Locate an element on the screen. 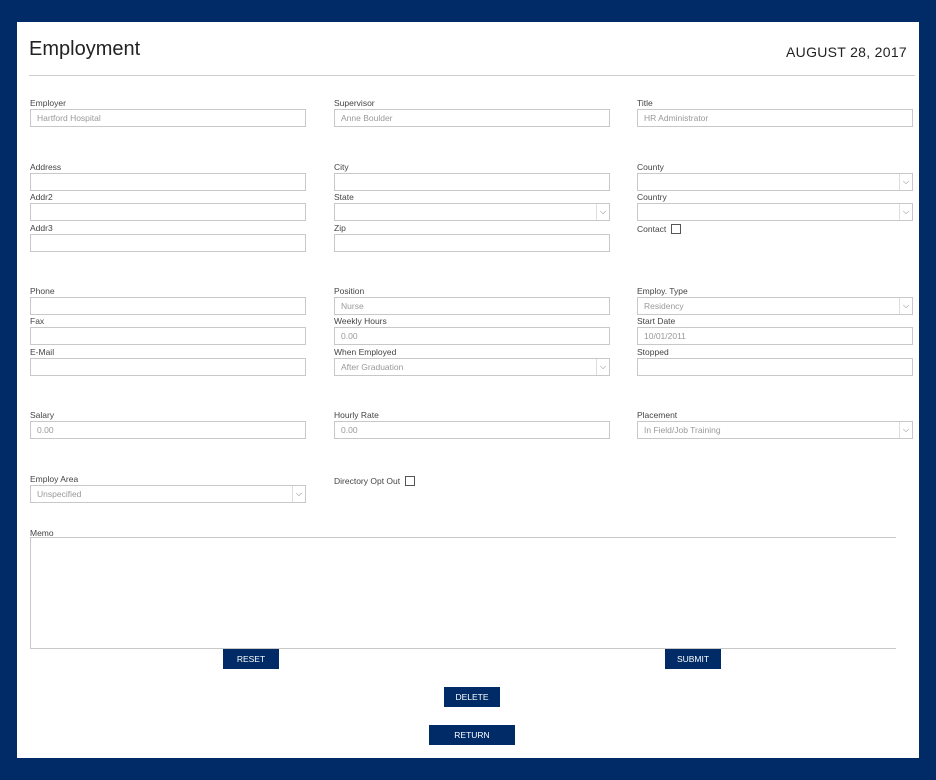 This screenshot has width=936, height=780. salary-input: 0.00 is located at coordinates (168, 430).